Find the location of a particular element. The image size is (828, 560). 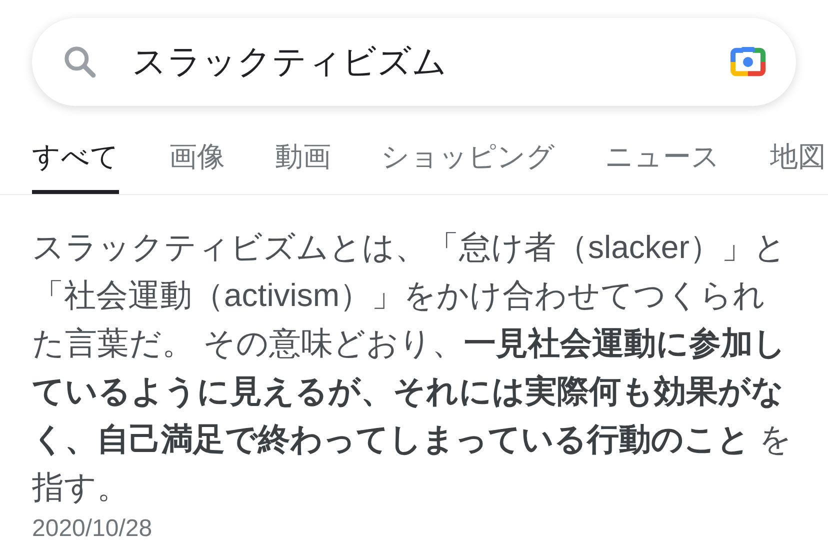

search-field: スラックティビズム is located at coordinates (430, 62).